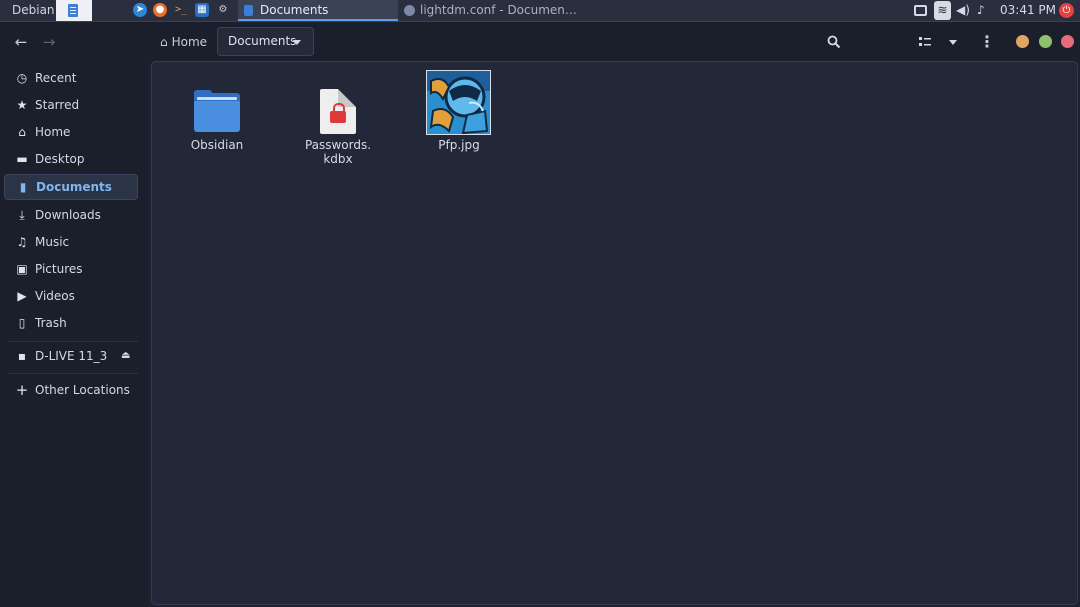  Describe the element at coordinates (294, 10) in the screenshot. I see `taskbar-tab-label: Documents` at that location.